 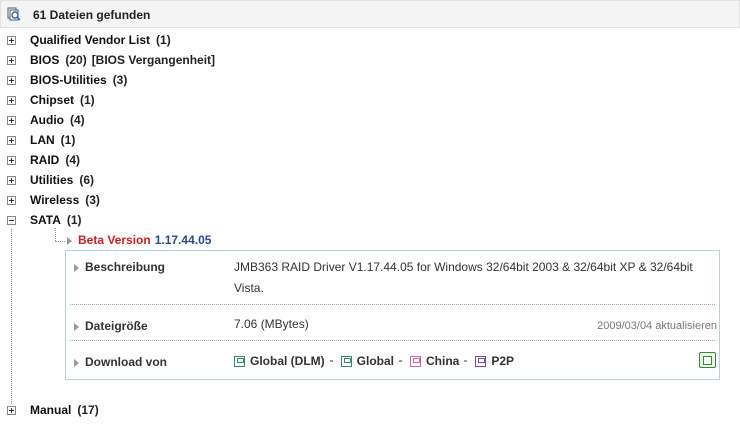 What do you see at coordinates (92, 15) in the screenshot?
I see `results-count-title: 61 Dateien gefunden` at bounding box center [92, 15].